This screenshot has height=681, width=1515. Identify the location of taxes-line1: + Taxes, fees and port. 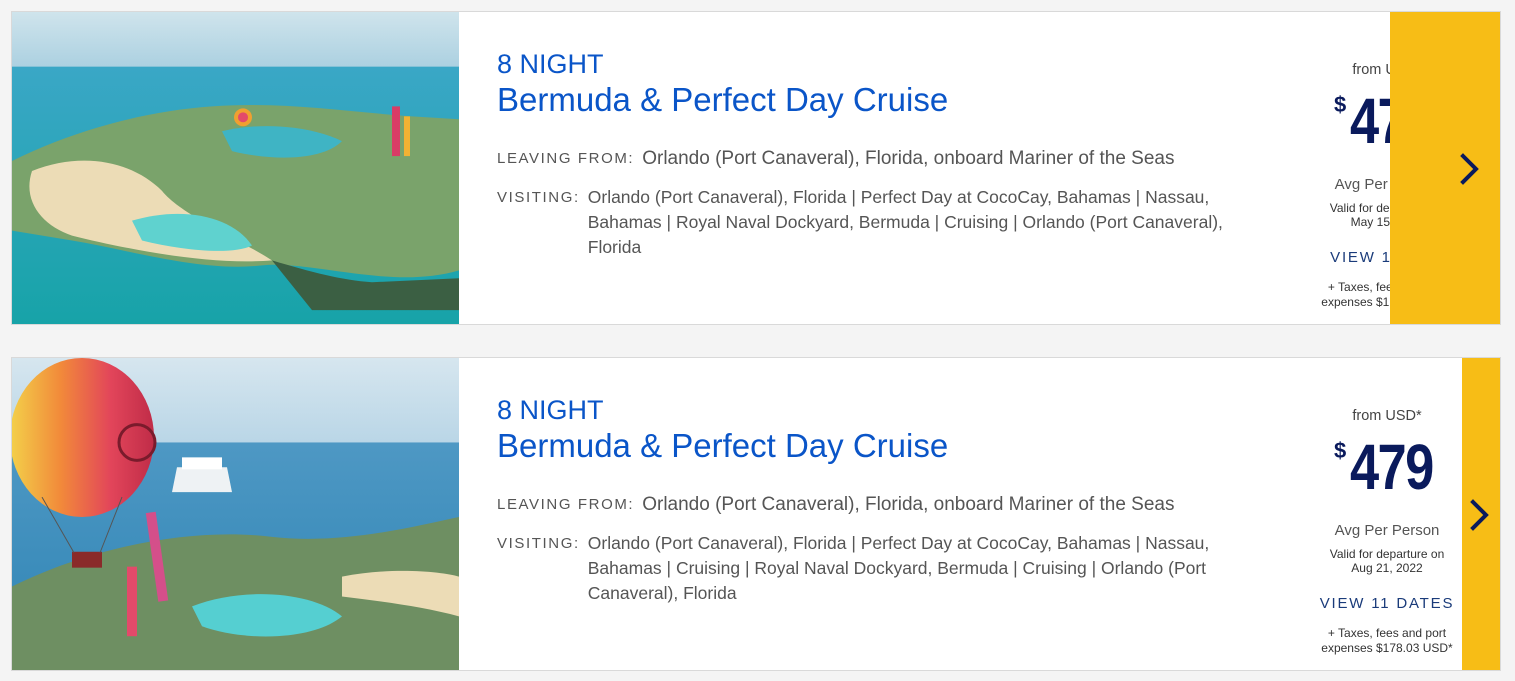
(1387, 633).